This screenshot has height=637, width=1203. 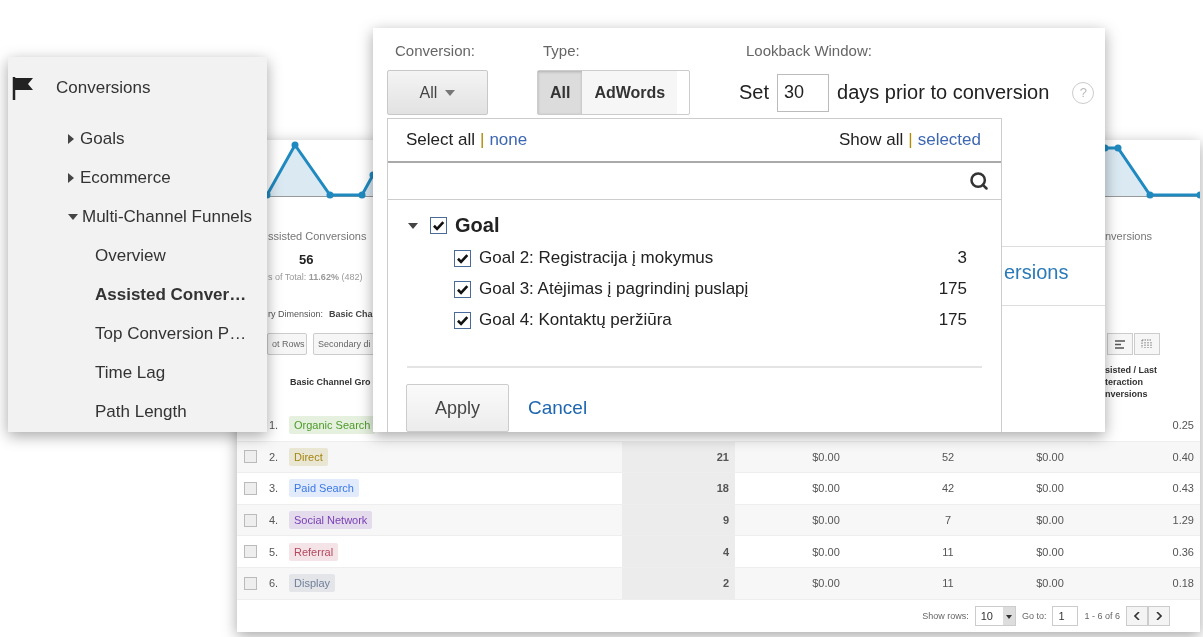 What do you see at coordinates (576, 320) in the screenshot?
I see `goal-label: Goal 4: Kontaktų peržiūra` at bounding box center [576, 320].